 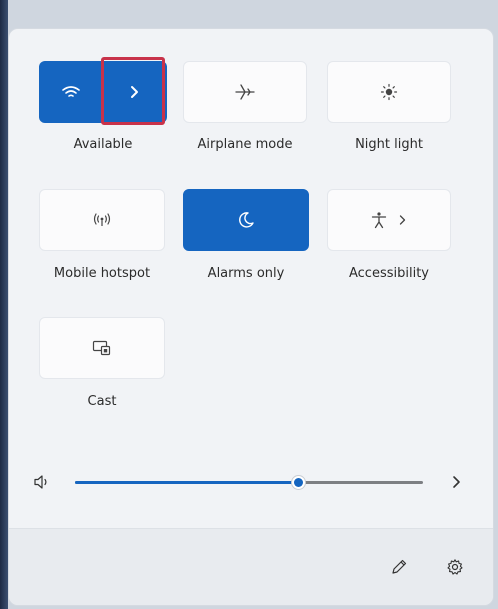 What do you see at coordinates (246, 273) in the screenshot?
I see `focus-assist-label: Alarms only` at bounding box center [246, 273].